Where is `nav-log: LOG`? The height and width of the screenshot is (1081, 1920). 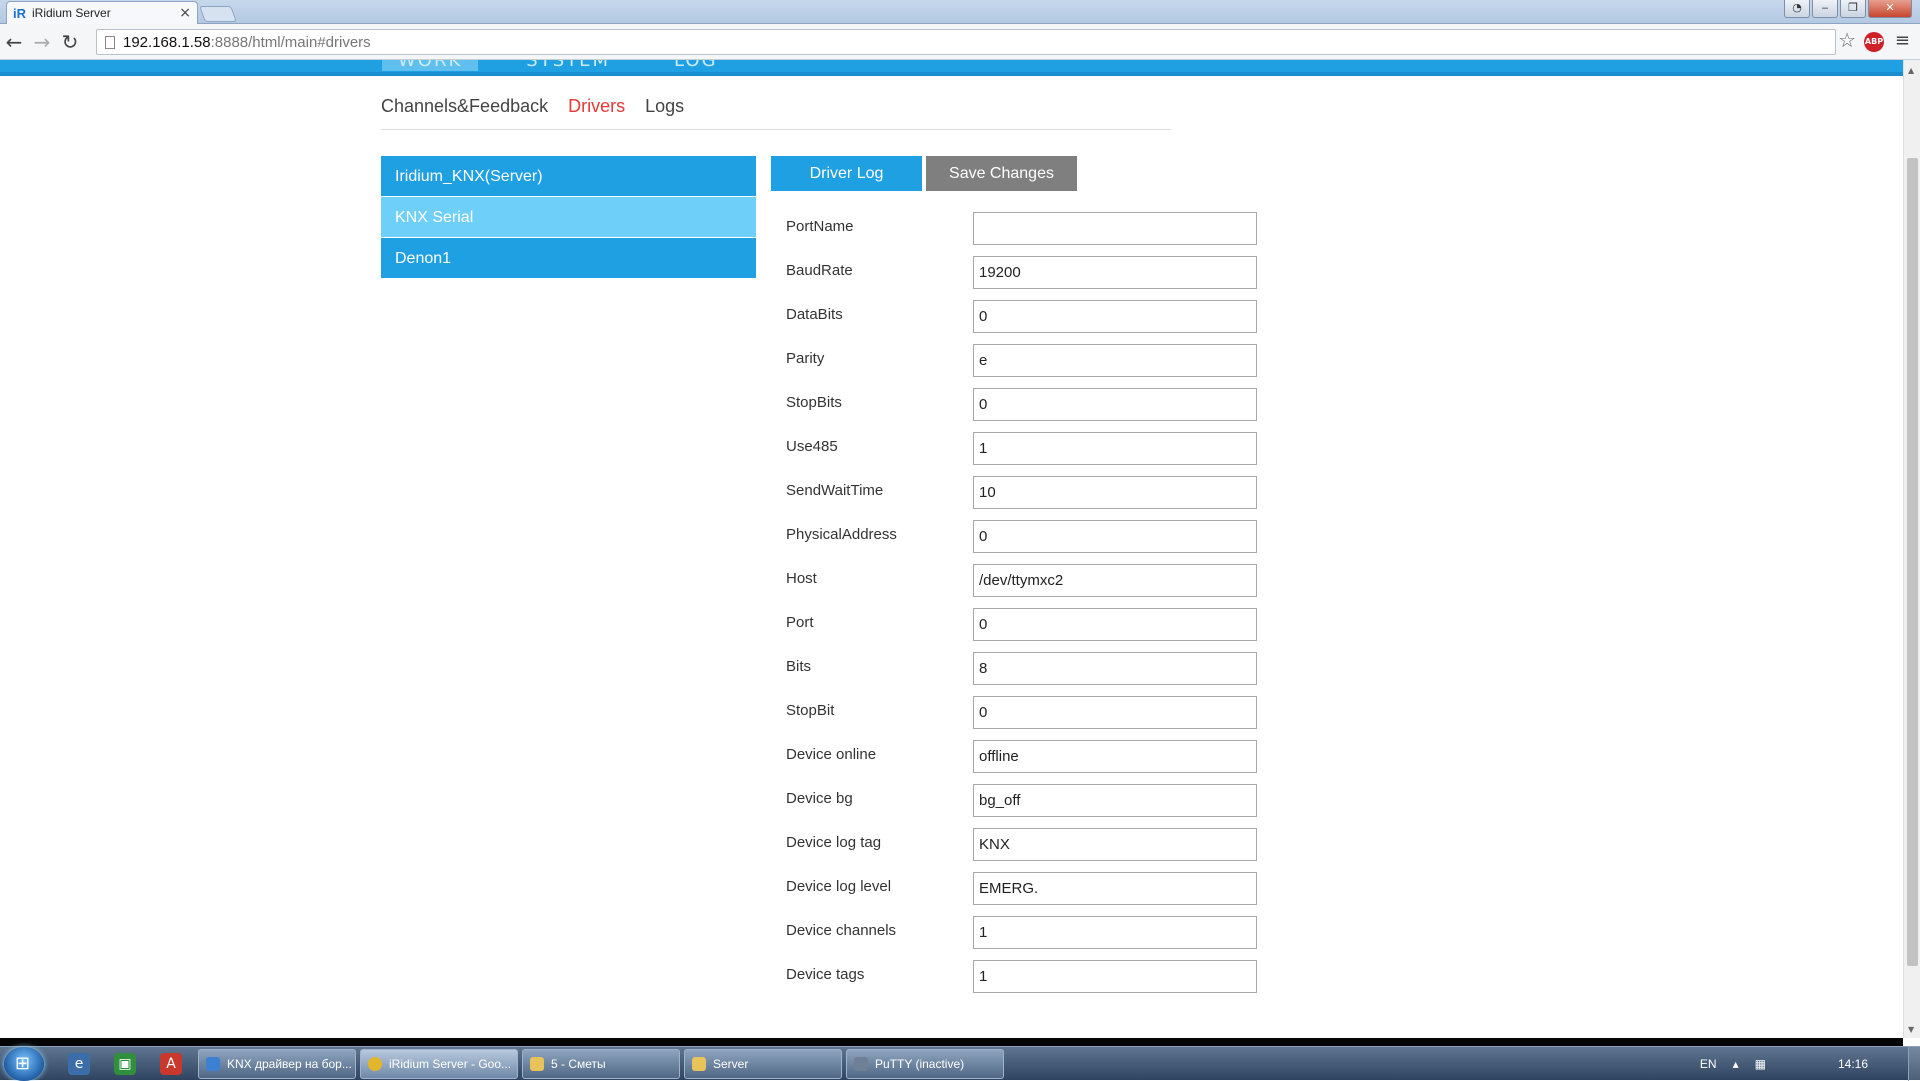
nav-log: LOG is located at coordinates (696, 65).